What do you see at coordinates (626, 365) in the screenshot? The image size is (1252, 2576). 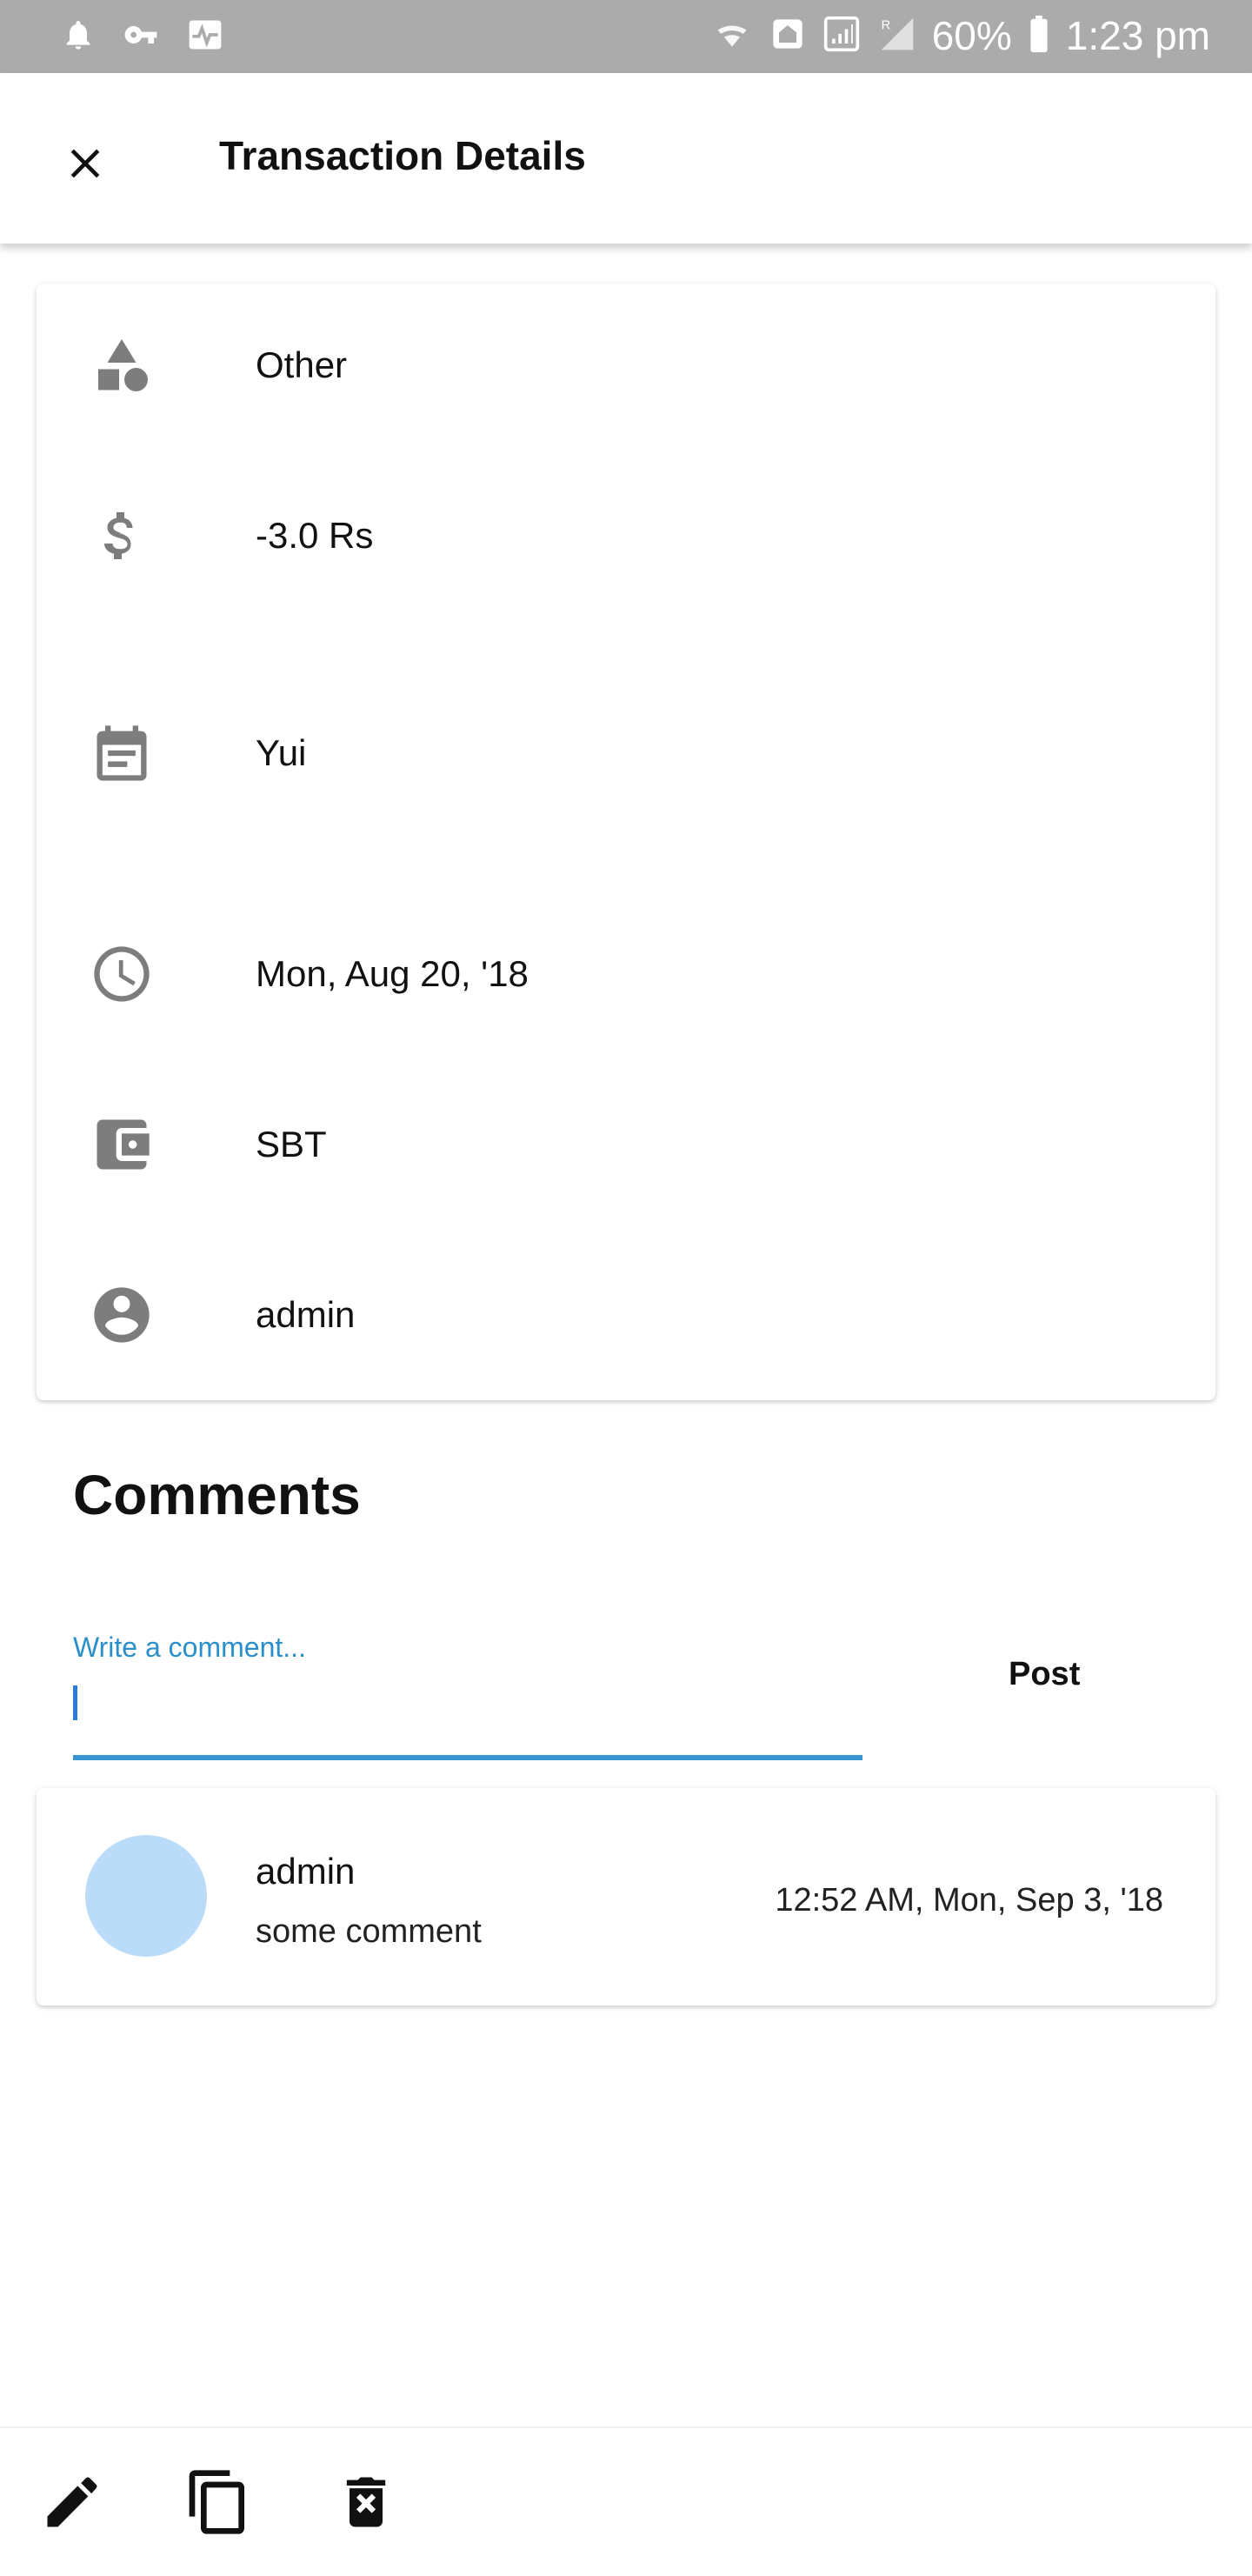 I see `category-row: Other` at bounding box center [626, 365].